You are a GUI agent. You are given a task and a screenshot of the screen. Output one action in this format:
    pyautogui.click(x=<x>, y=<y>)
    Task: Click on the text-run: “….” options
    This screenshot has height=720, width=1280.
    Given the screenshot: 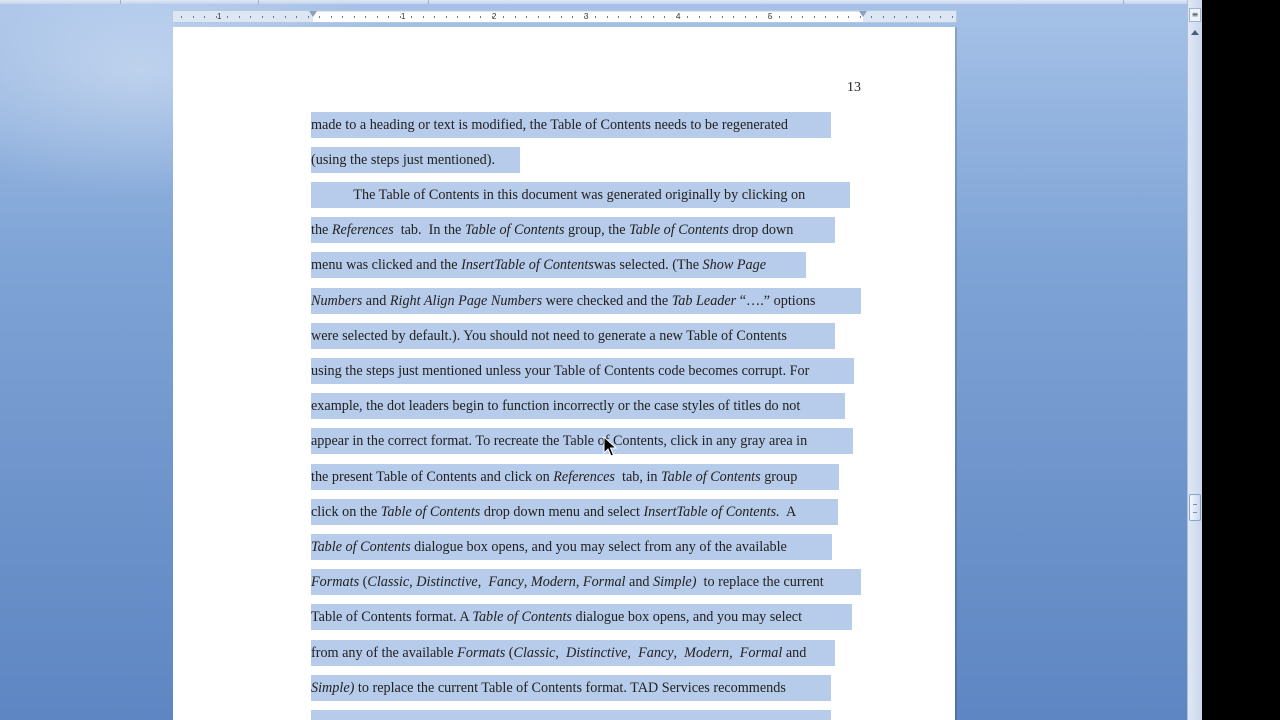 What is the action you would take?
    pyautogui.click(x=776, y=301)
    